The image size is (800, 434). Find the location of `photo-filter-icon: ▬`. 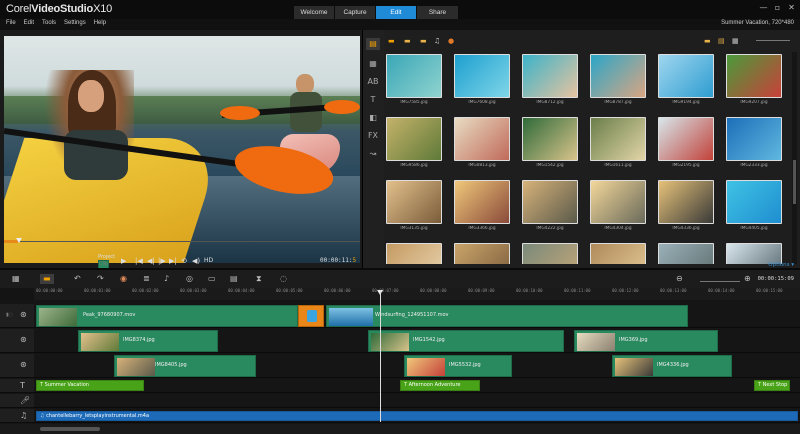

photo-filter-icon: ▬ is located at coordinates (423, 41).